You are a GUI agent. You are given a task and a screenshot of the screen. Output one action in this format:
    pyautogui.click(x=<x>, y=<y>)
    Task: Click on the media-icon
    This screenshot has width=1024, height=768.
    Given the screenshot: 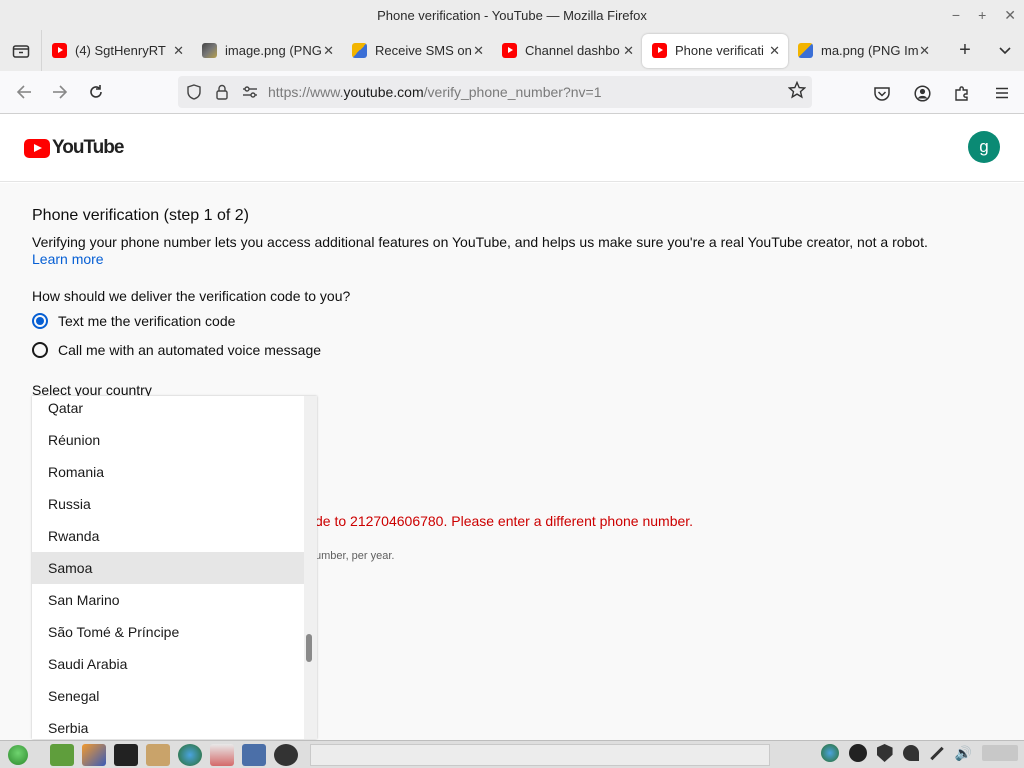 What is the action you would take?
    pyautogui.click(x=222, y=754)
    